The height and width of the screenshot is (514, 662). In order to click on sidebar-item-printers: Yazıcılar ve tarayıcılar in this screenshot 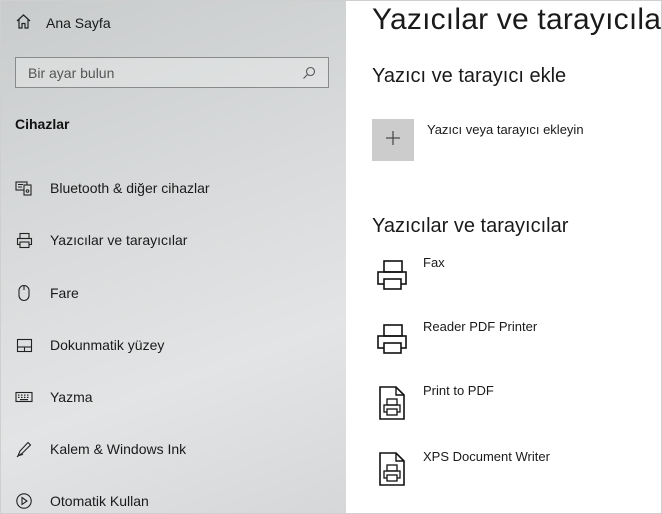, I will do `click(101, 240)`.